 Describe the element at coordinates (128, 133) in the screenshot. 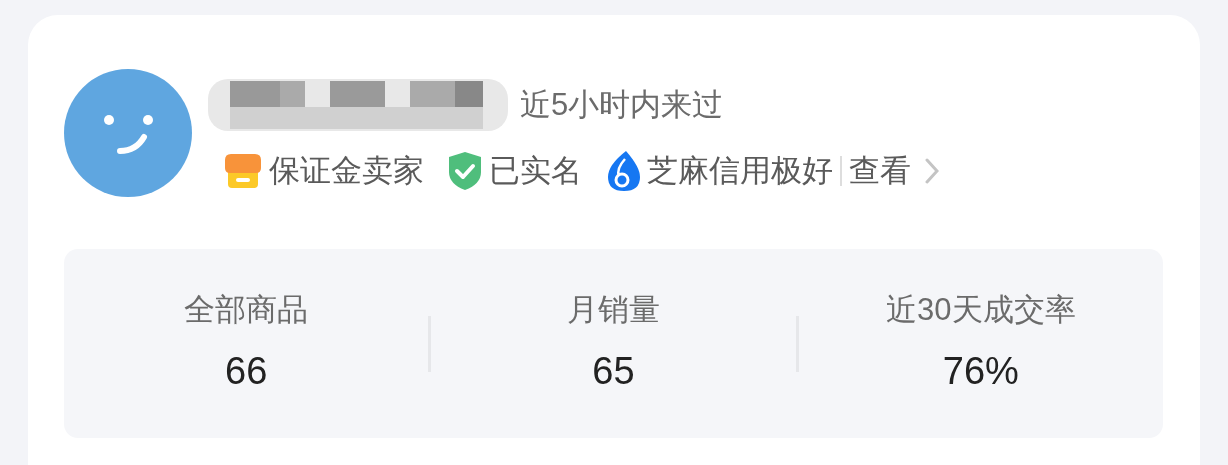

I see `avatar-icon` at that location.